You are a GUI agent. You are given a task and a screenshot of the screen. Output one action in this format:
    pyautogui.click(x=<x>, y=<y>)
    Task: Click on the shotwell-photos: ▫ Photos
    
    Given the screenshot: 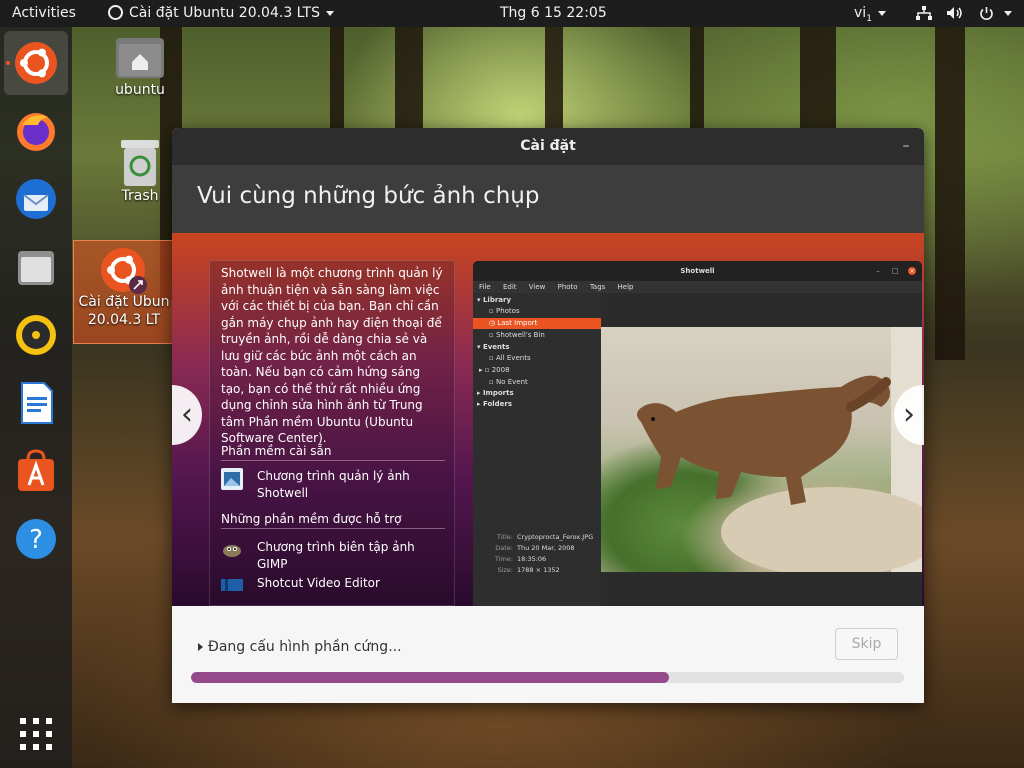 What is the action you would take?
    pyautogui.click(x=504, y=311)
    